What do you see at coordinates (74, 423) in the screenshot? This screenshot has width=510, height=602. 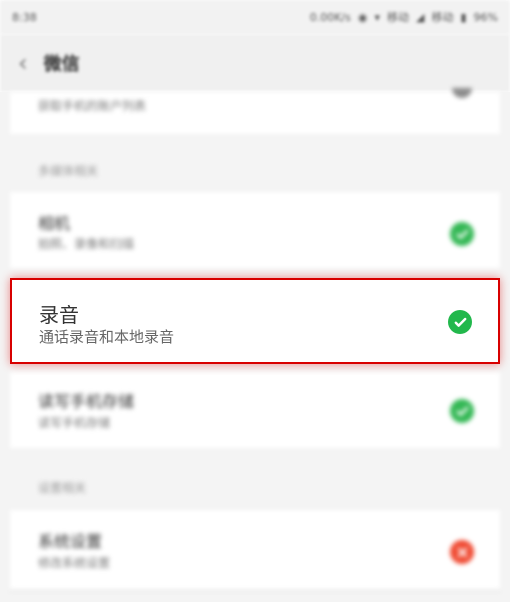 I see `permission-subtitle: 读写手机存储` at bounding box center [74, 423].